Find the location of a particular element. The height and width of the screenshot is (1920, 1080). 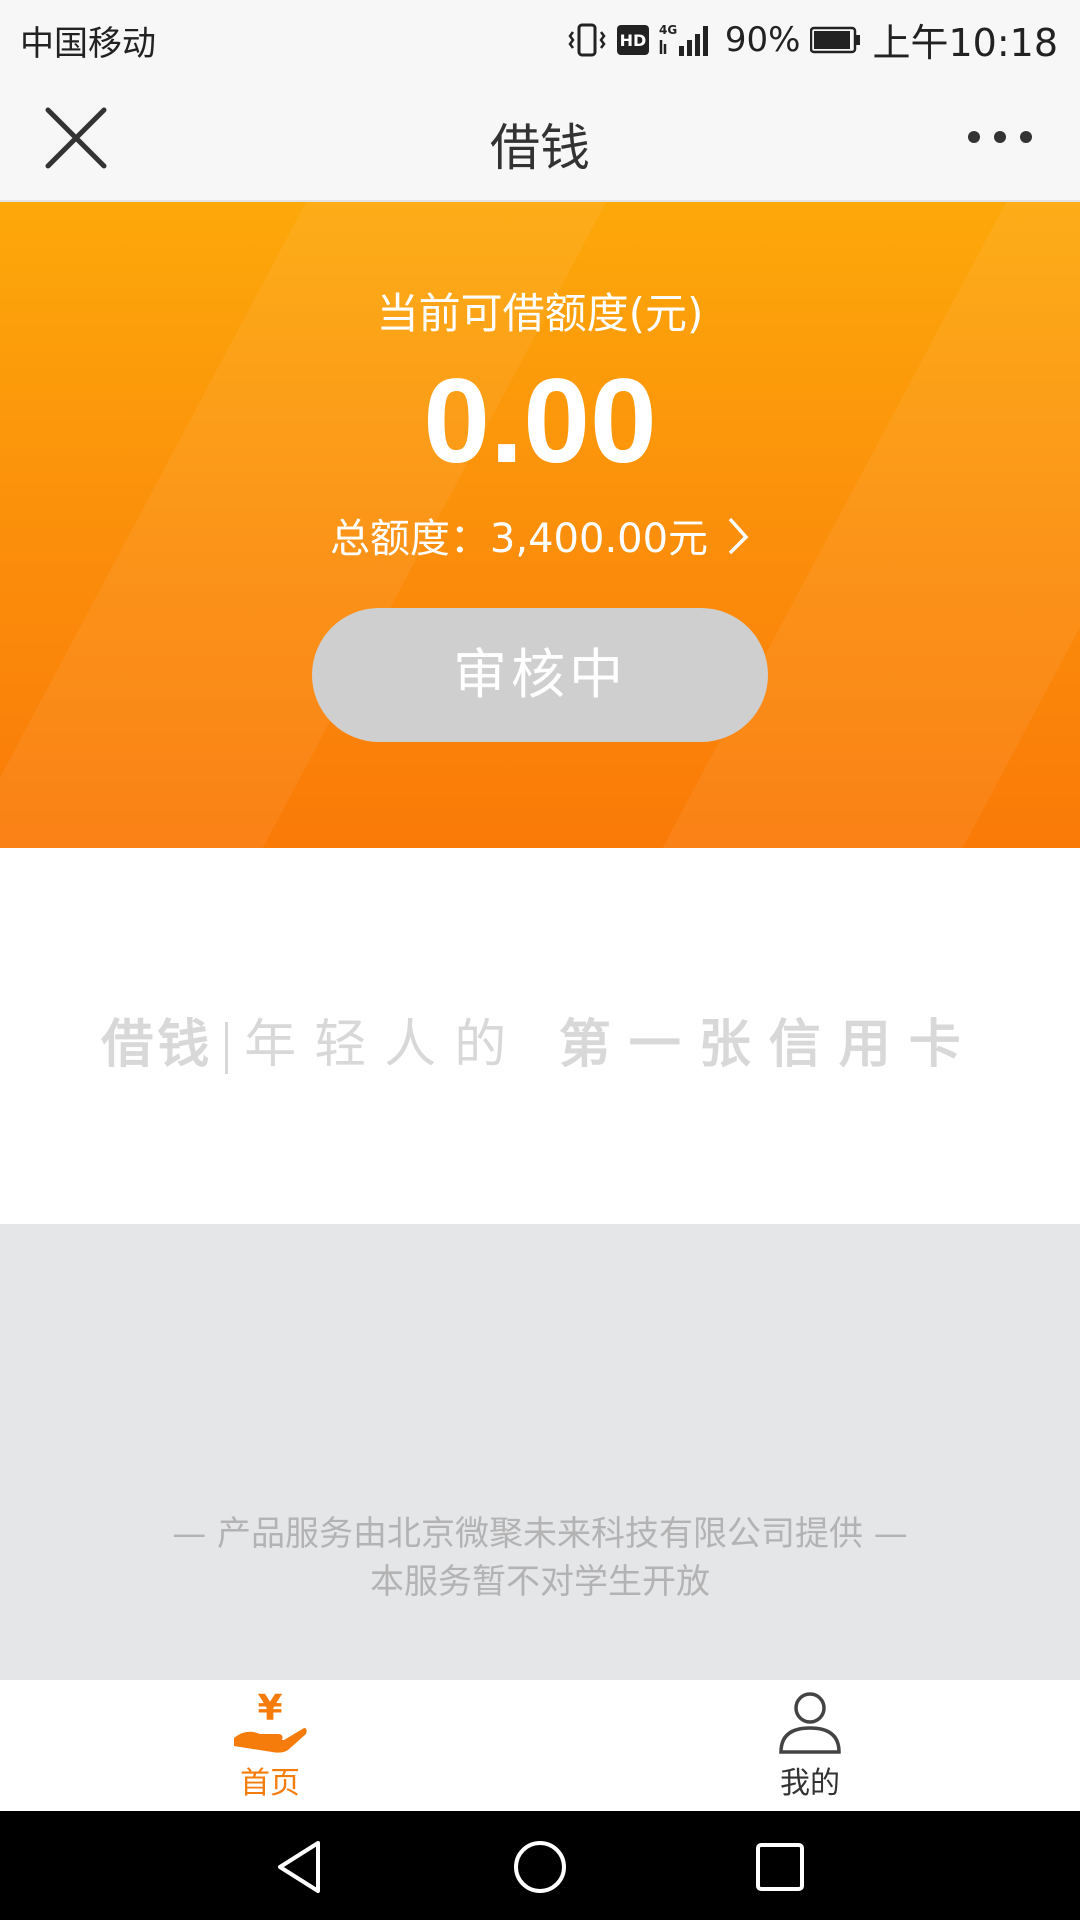

tab-mine: 我的 is located at coordinates (810, 1745).